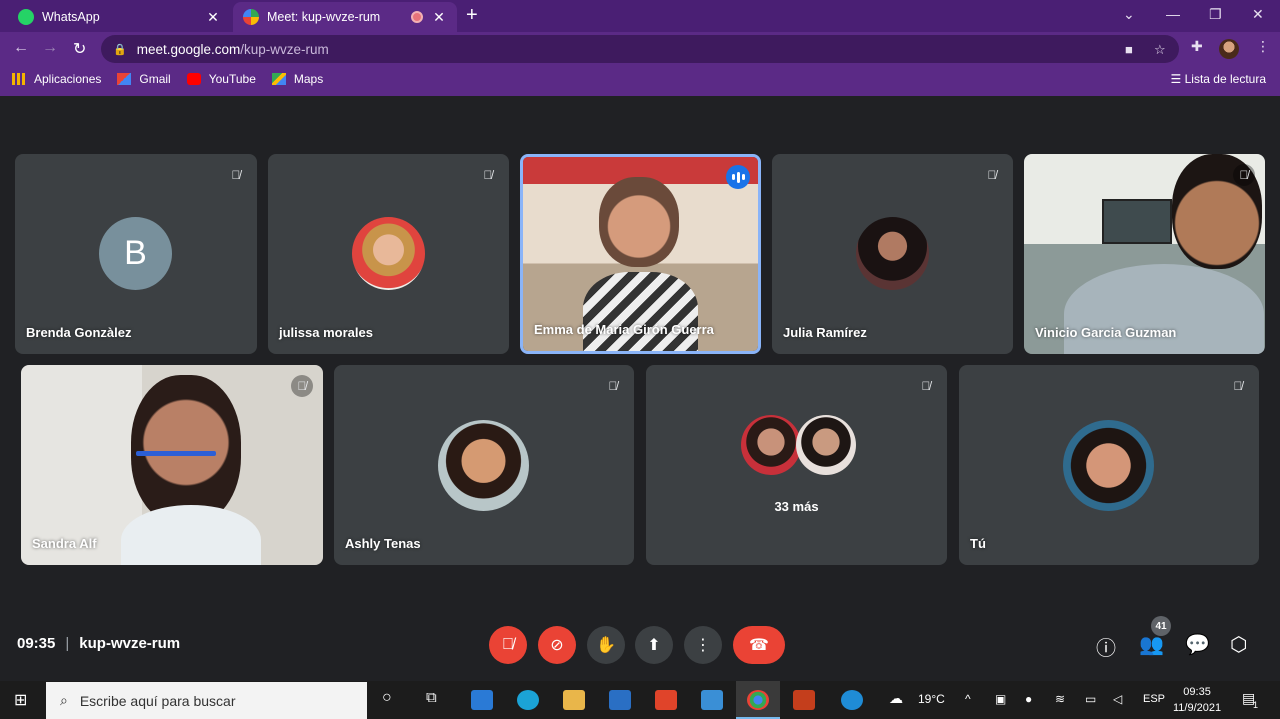 The height and width of the screenshot is (719, 1280). Describe the element at coordinates (64, 700) in the screenshot. I see `search-icon: ⌕` at that location.